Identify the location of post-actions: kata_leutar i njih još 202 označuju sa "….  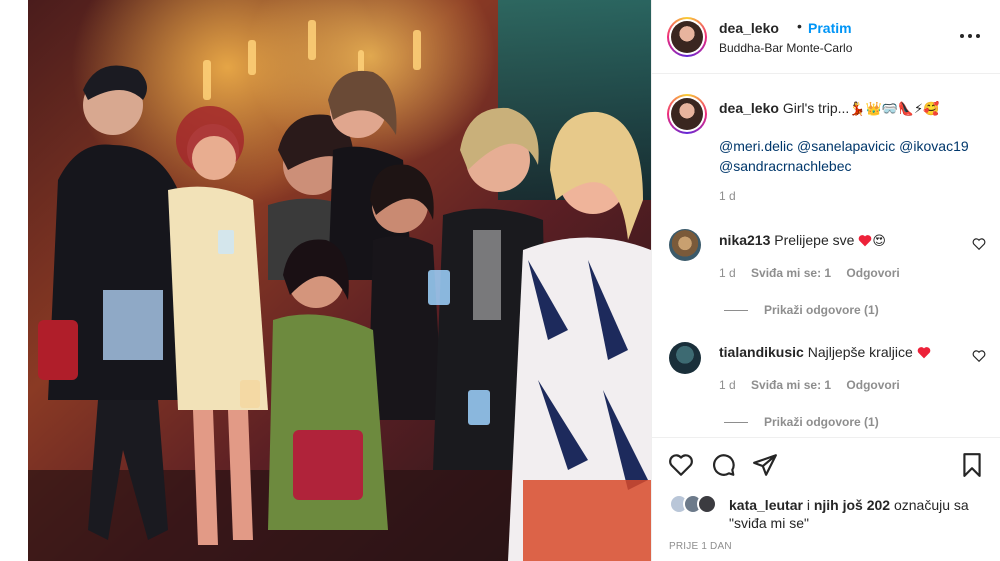
(826, 499).